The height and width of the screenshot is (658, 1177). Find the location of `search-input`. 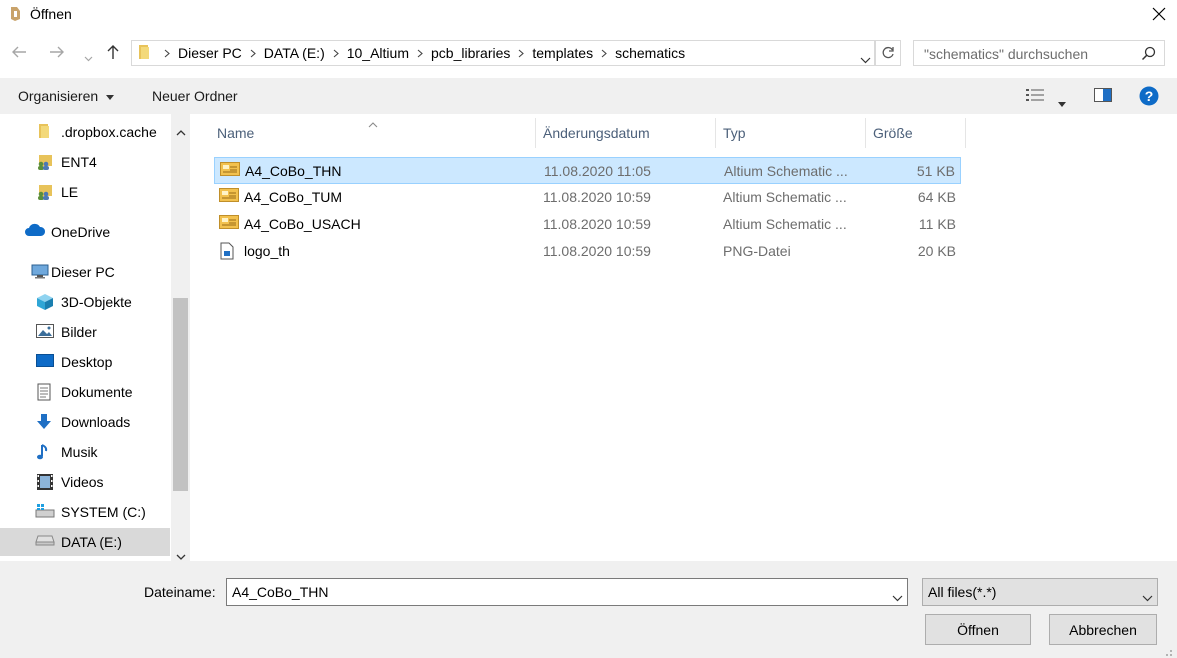

search-input is located at coordinates (1026, 54).